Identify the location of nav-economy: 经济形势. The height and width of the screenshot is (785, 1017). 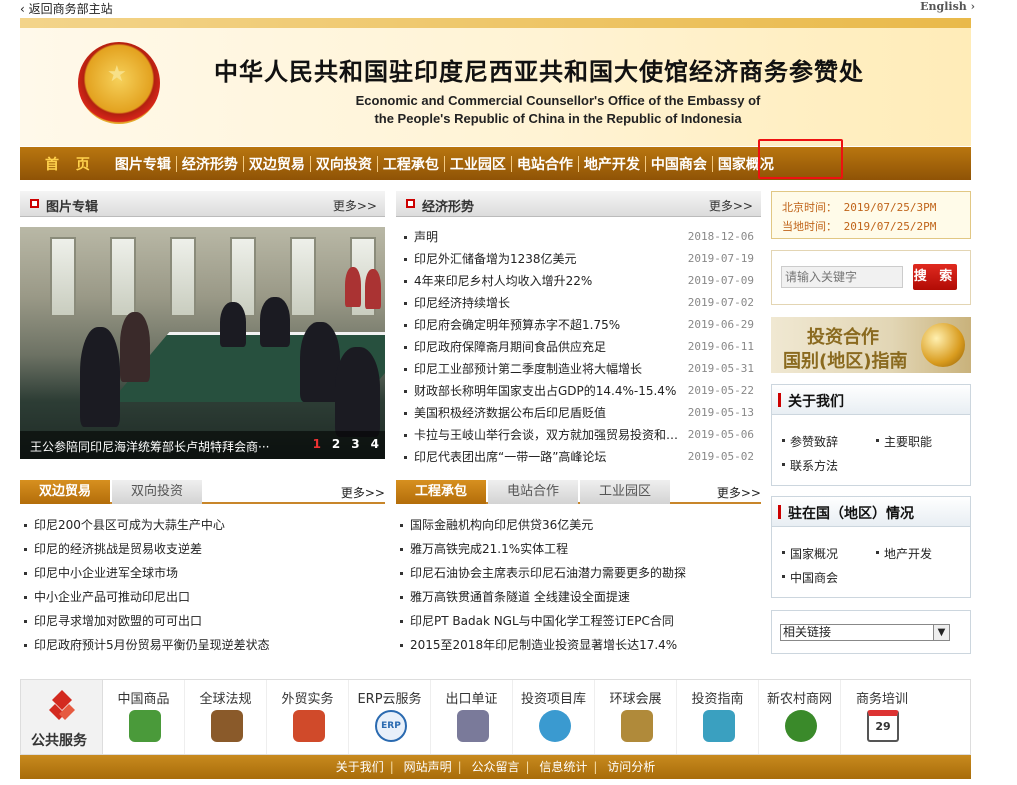
(210, 164).